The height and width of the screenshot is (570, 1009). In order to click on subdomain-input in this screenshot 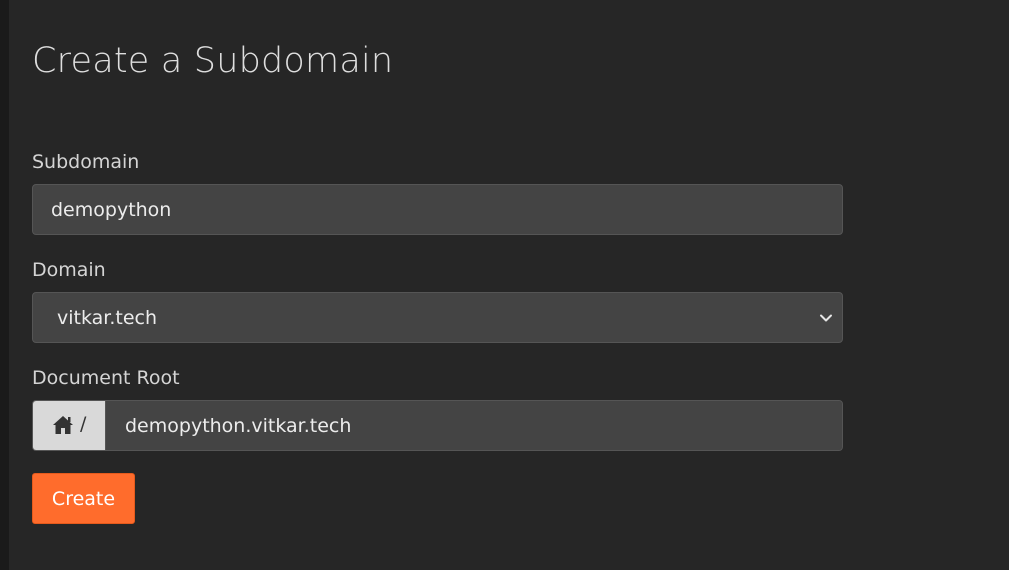, I will do `click(437, 209)`.